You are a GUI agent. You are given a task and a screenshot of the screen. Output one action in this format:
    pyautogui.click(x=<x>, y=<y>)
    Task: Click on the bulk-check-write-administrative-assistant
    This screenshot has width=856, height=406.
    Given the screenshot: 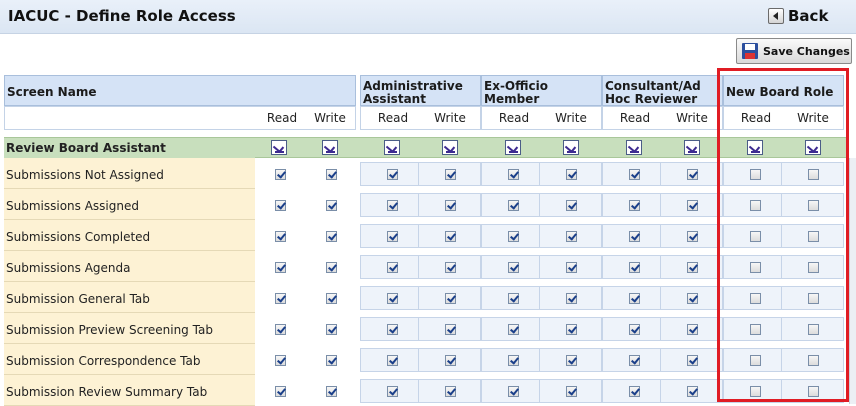 What is the action you would take?
    pyautogui.click(x=450, y=147)
    